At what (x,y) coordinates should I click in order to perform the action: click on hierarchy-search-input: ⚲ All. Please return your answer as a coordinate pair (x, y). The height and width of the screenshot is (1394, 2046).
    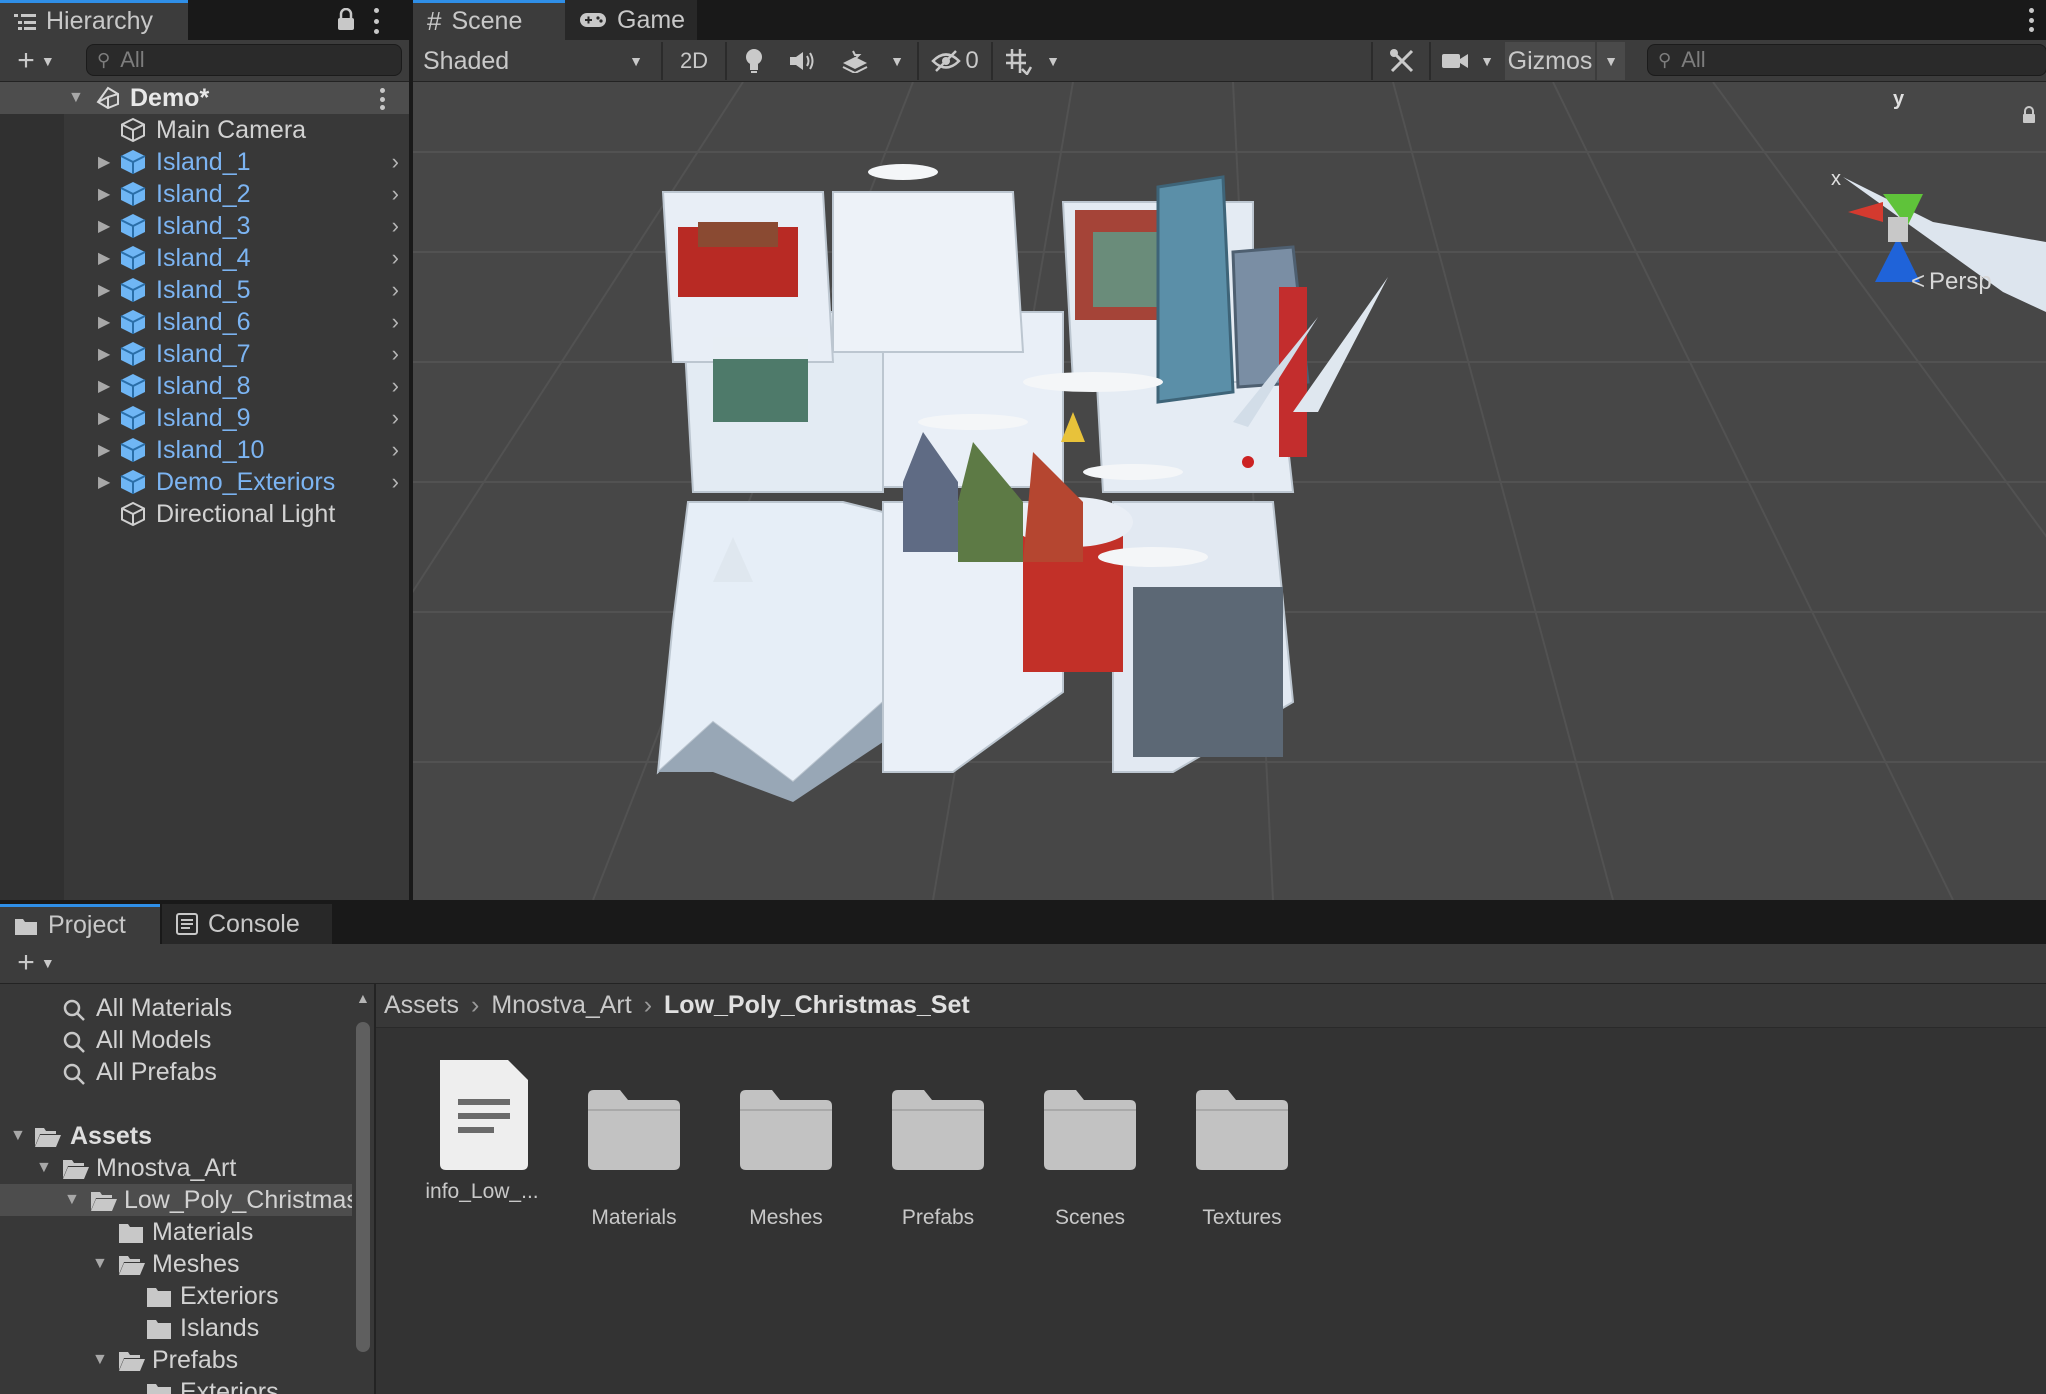
    Looking at the image, I should click on (244, 60).